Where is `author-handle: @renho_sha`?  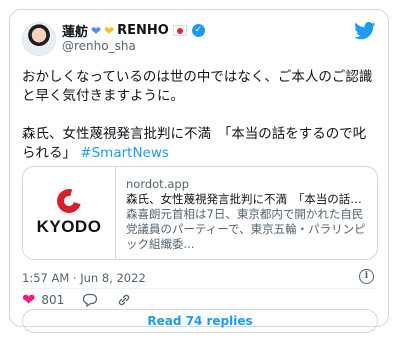
author-handle: @renho_sha is located at coordinates (99, 46).